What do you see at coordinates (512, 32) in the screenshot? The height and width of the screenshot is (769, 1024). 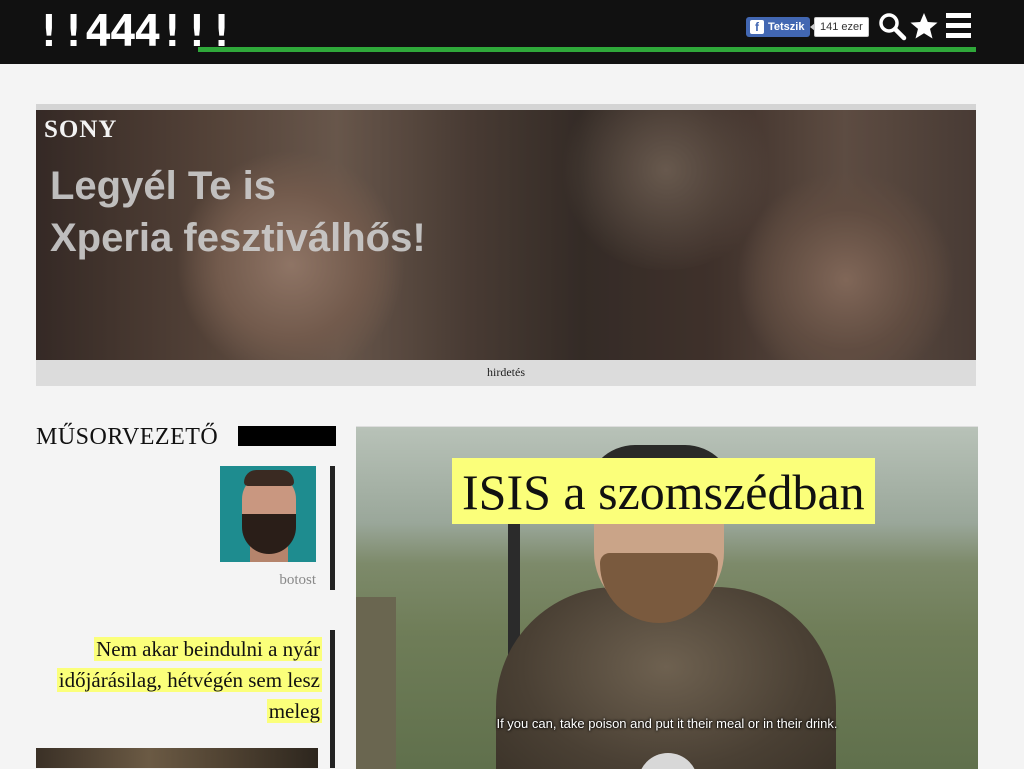 I see `top-navigation-bar: !!444!!! f Tetszik 141 ezer` at bounding box center [512, 32].